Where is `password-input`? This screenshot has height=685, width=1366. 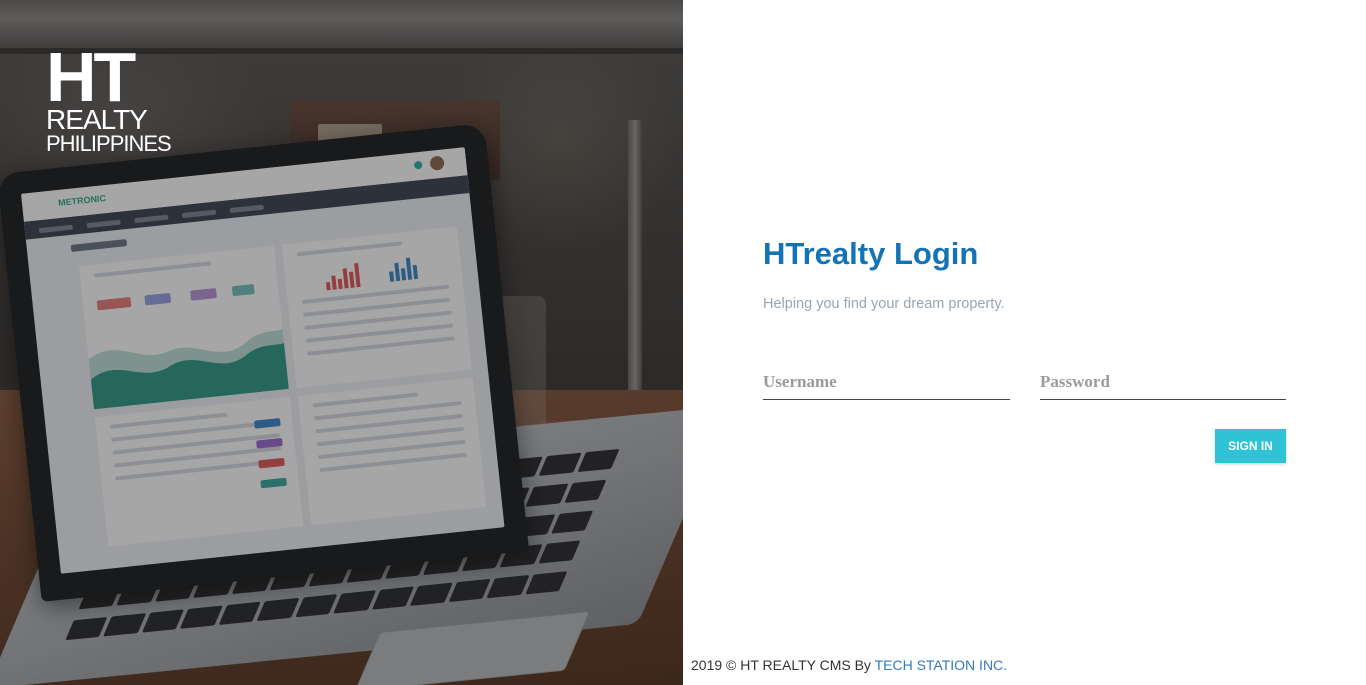
password-input is located at coordinates (1163, 382).